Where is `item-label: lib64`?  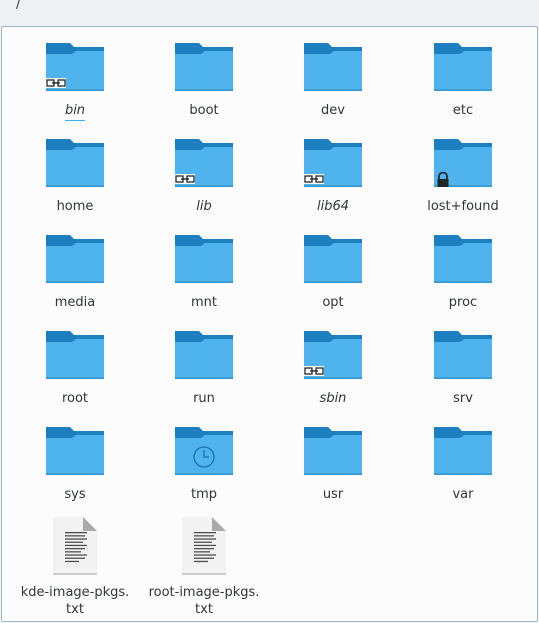
item-label: lib64 is located at coordinates (333, 206).